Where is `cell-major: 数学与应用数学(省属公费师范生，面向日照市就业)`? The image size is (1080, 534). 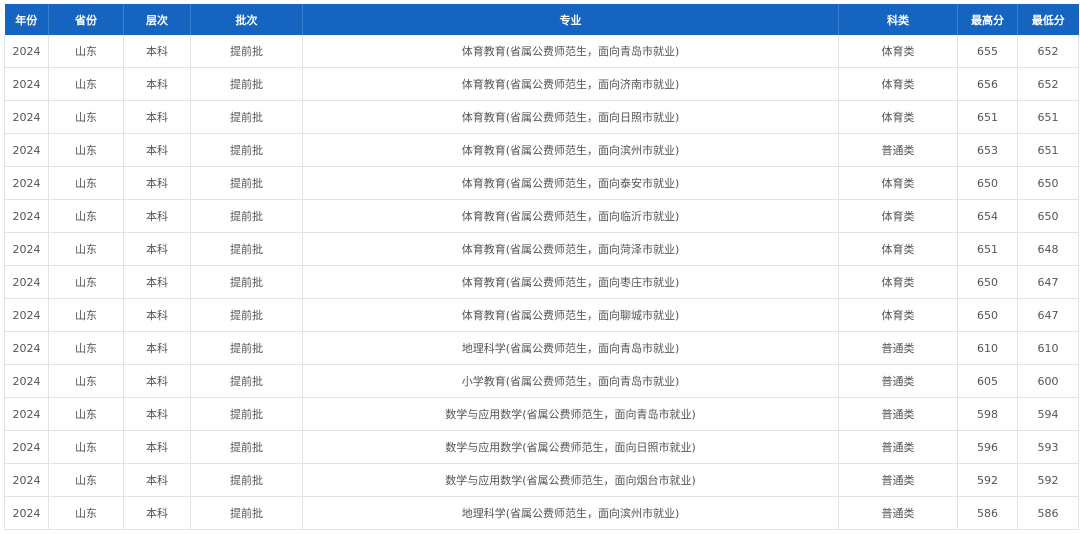 cell-major: 数学与应用数学(省属公费师范生，面向日照市就业) is located at coordinates (570, 447).